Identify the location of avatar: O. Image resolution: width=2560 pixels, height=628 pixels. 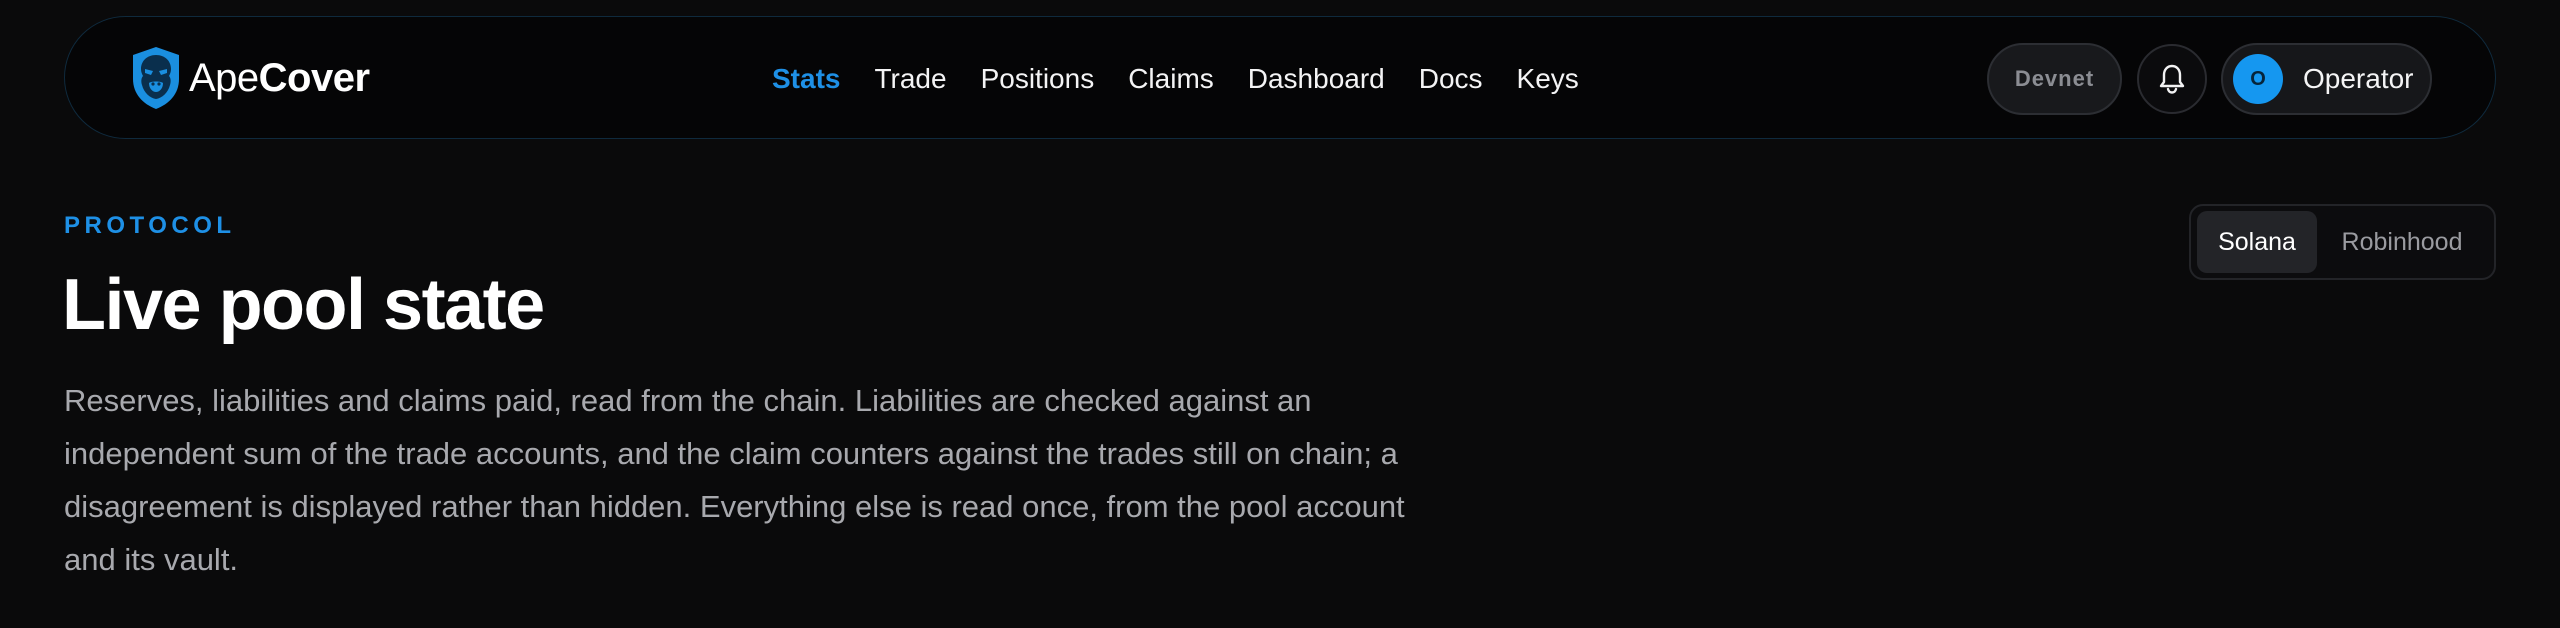
(2258, 79).